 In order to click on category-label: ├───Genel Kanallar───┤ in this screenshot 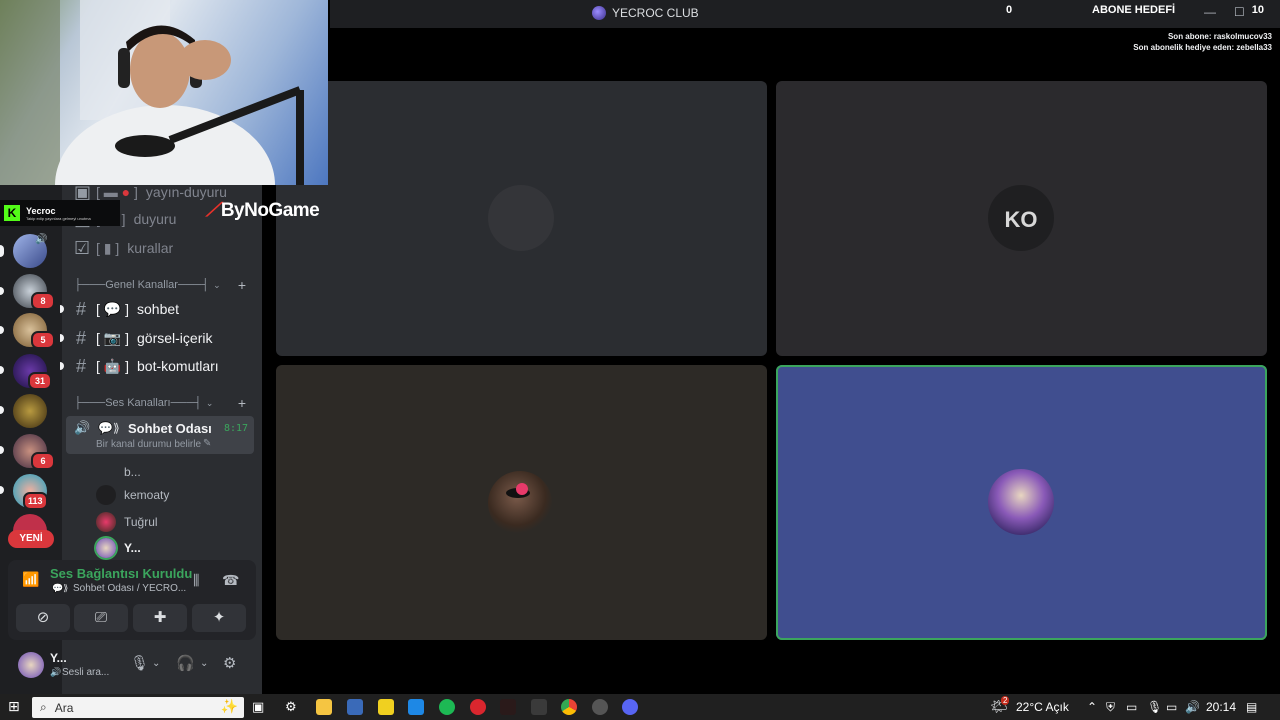, I will do `click(142, 285)`.